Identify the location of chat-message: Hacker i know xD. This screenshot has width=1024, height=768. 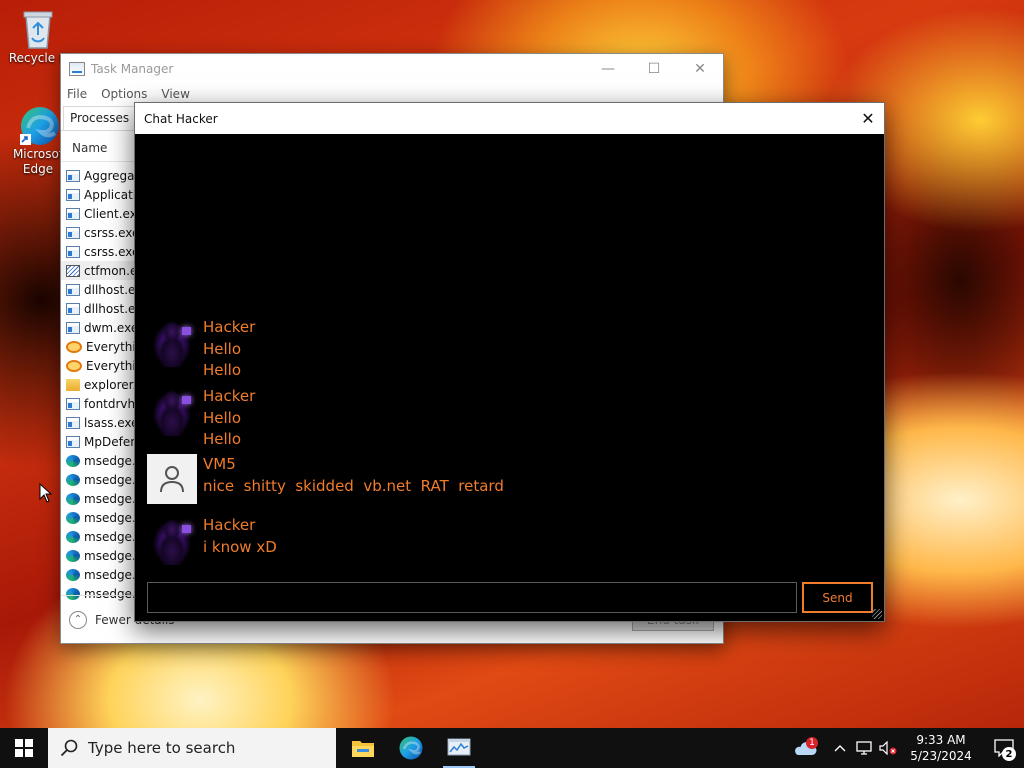
(212, 540).